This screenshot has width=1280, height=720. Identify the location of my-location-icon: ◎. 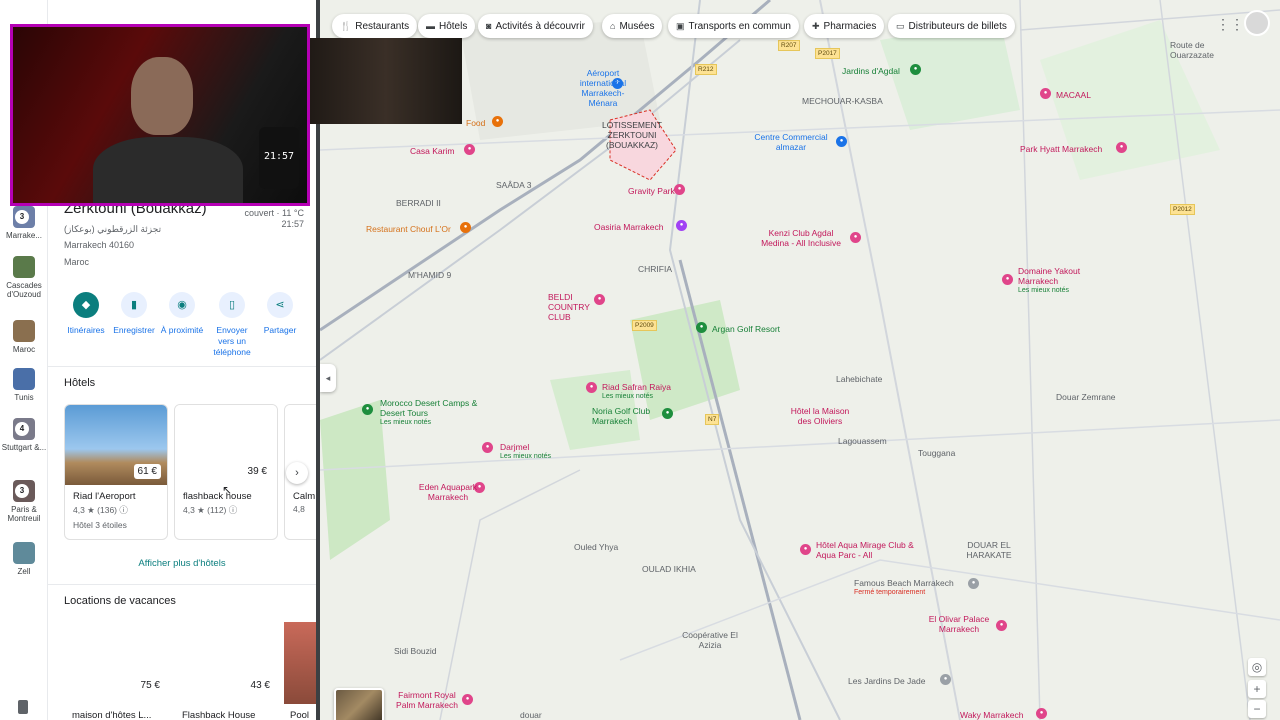
(1257, 667).